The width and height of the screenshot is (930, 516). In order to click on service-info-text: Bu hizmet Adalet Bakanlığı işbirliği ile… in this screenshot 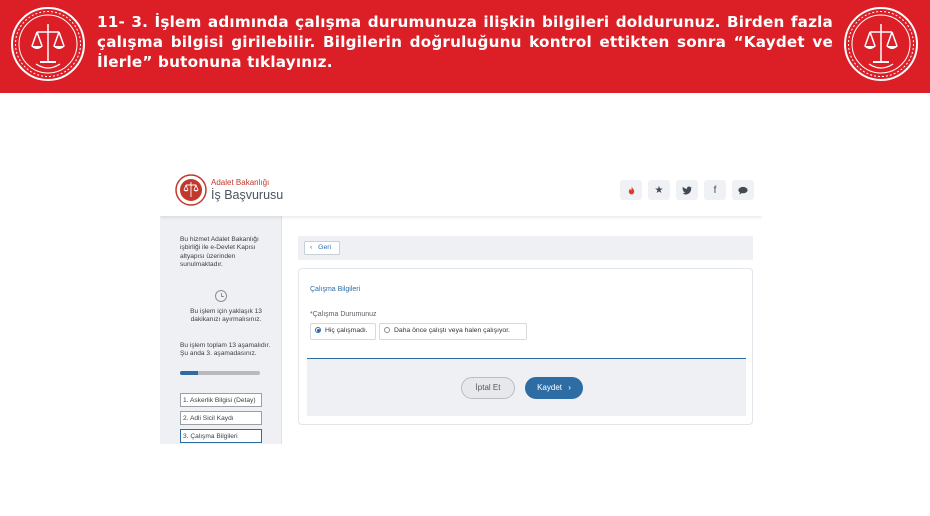, I will do `click(219, 252)`.